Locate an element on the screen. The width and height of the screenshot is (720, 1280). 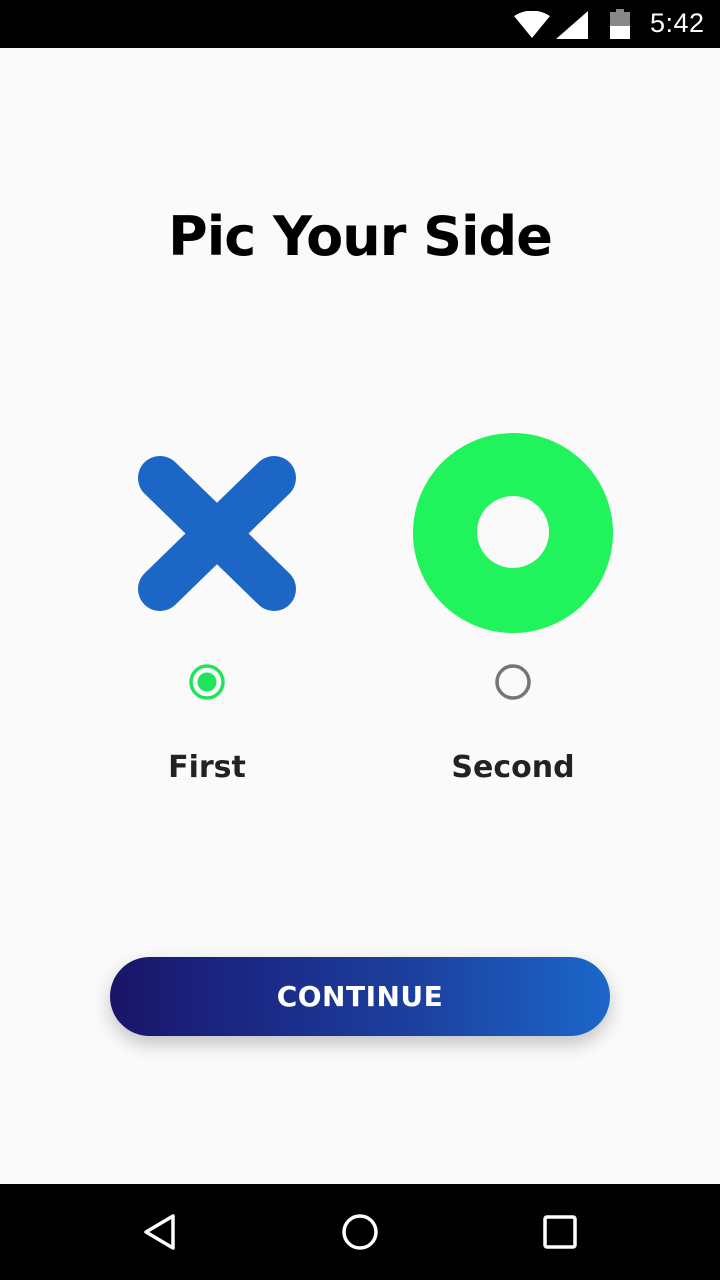
page-title: Pic Your Side is located at coordinates (360, 236).